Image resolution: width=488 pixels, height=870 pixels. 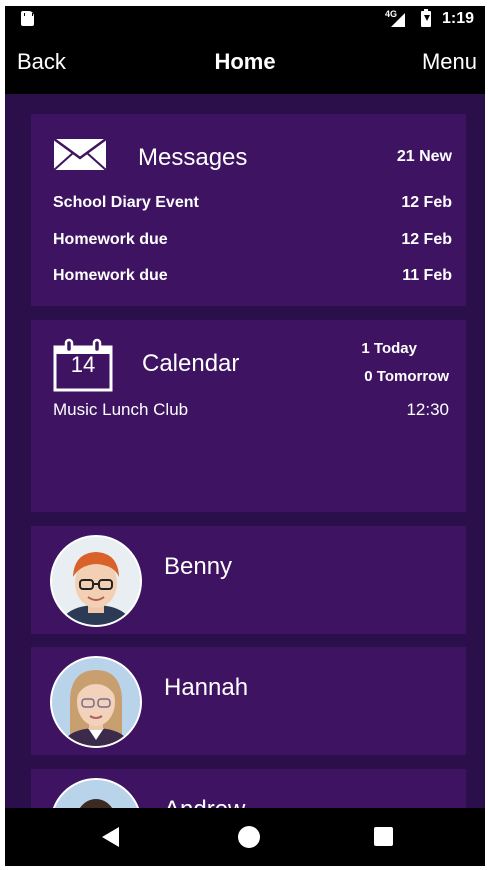 What do you see at coordinates (120, 410) in the screenshot?
I see `event-name: Music Lunch Club` at bounding box center [120, 410].